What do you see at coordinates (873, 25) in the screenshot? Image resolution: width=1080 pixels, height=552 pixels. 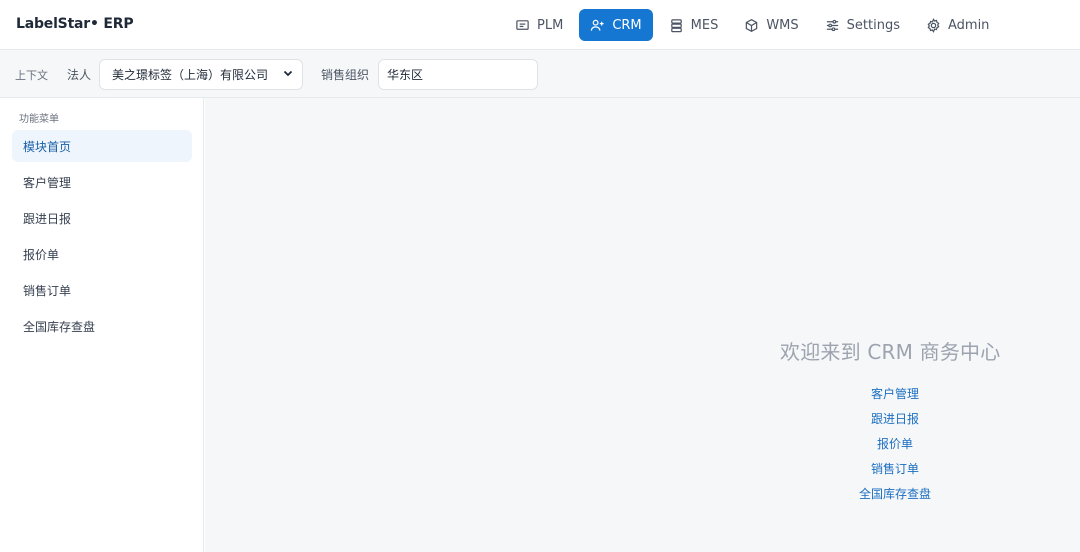 I see `nav-item-label: Settings` at bounding box center [873, 25].